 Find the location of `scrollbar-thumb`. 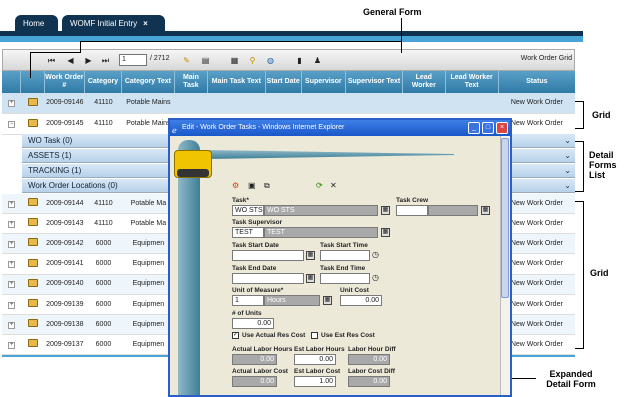

scrollbar-thumb is located at coordinates (505, 218).